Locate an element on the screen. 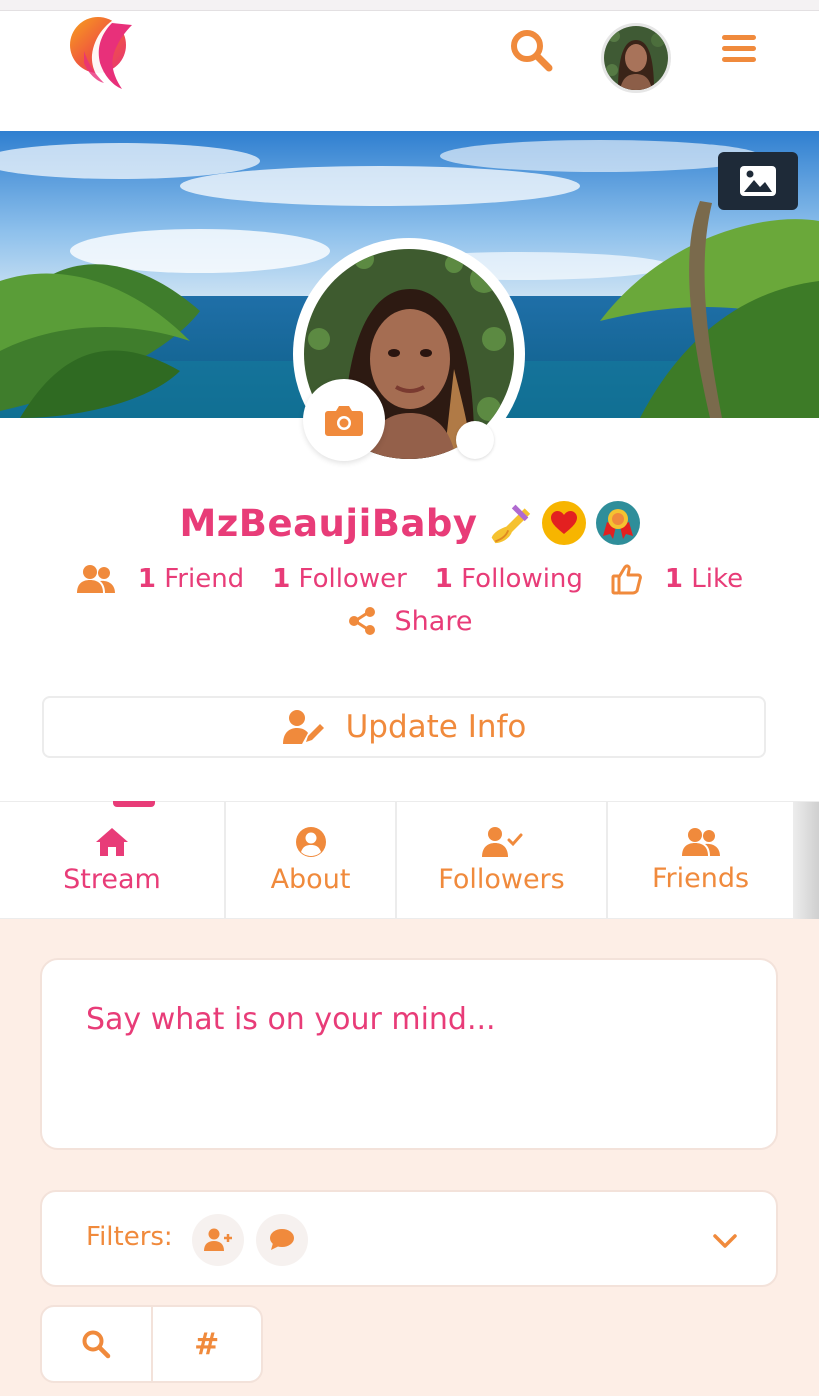  user-edit-icon is located at coordinates (303, 727).